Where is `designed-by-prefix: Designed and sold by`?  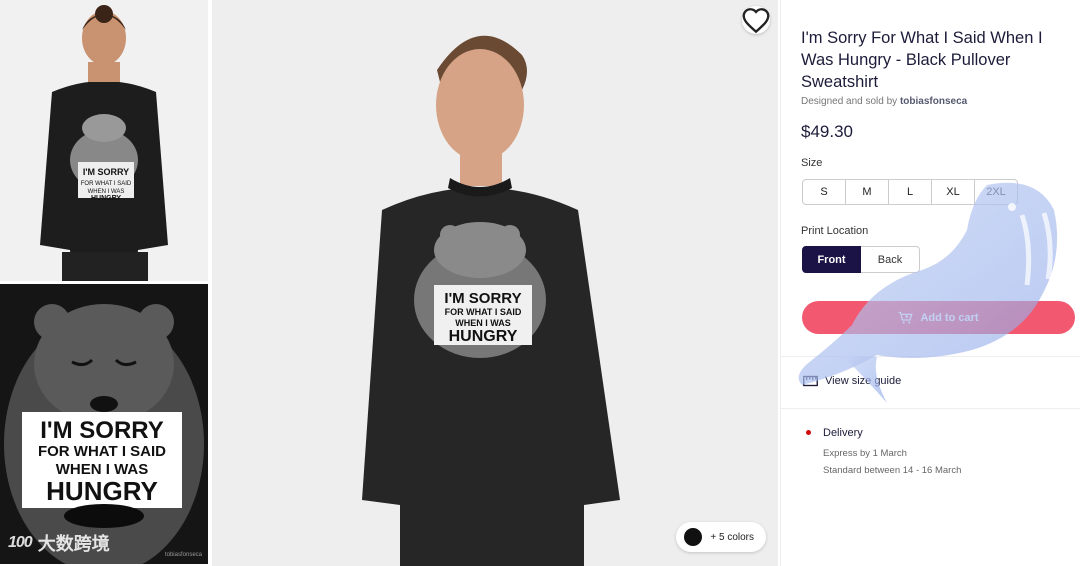 designed-by-prefix: Designed and sold by is located at coordinates (849, 101).